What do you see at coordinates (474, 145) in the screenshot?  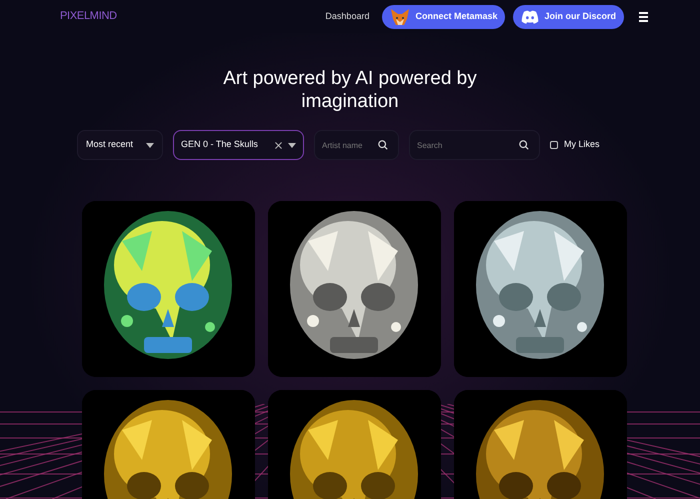 I see `search-field: Search` at bounding box center [474, 145].